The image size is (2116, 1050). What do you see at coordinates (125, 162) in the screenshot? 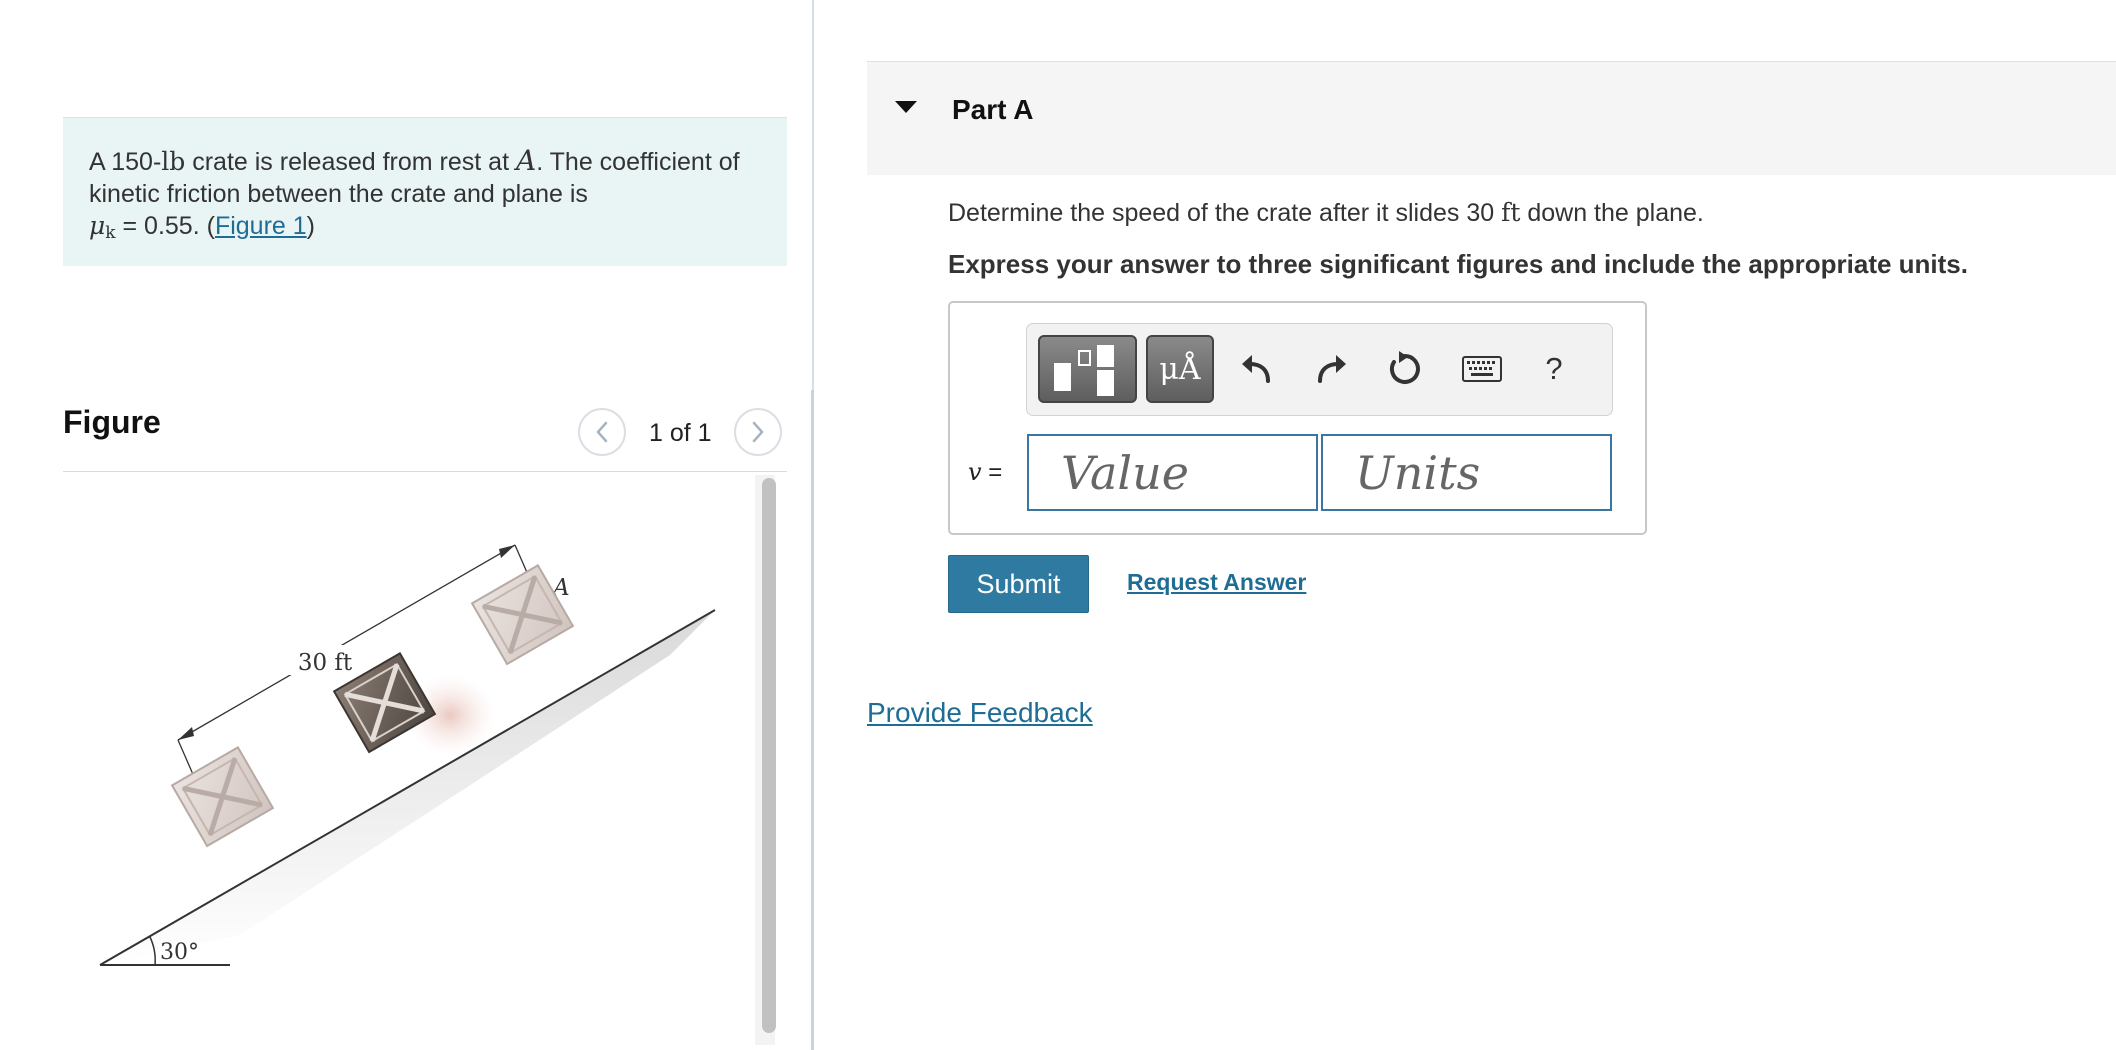
I see `problem-text-1: A 150-` at bounding box center [125, 162].